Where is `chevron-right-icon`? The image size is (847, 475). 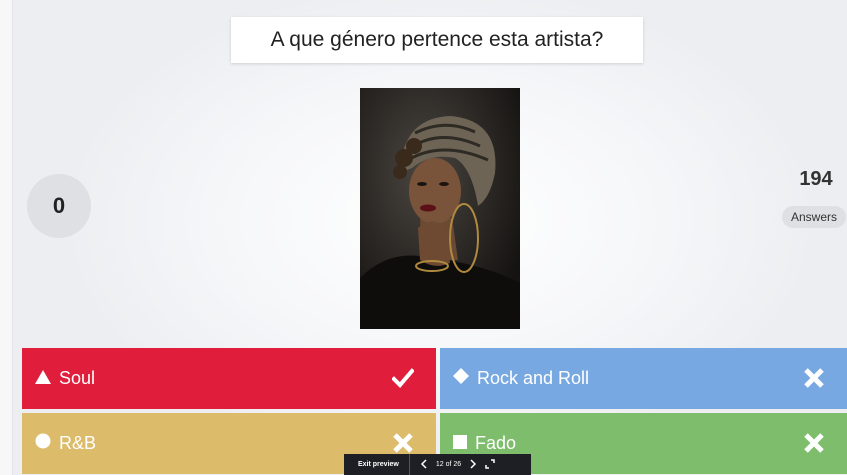 chevron-right-icon is located at coordinates (473, 464).